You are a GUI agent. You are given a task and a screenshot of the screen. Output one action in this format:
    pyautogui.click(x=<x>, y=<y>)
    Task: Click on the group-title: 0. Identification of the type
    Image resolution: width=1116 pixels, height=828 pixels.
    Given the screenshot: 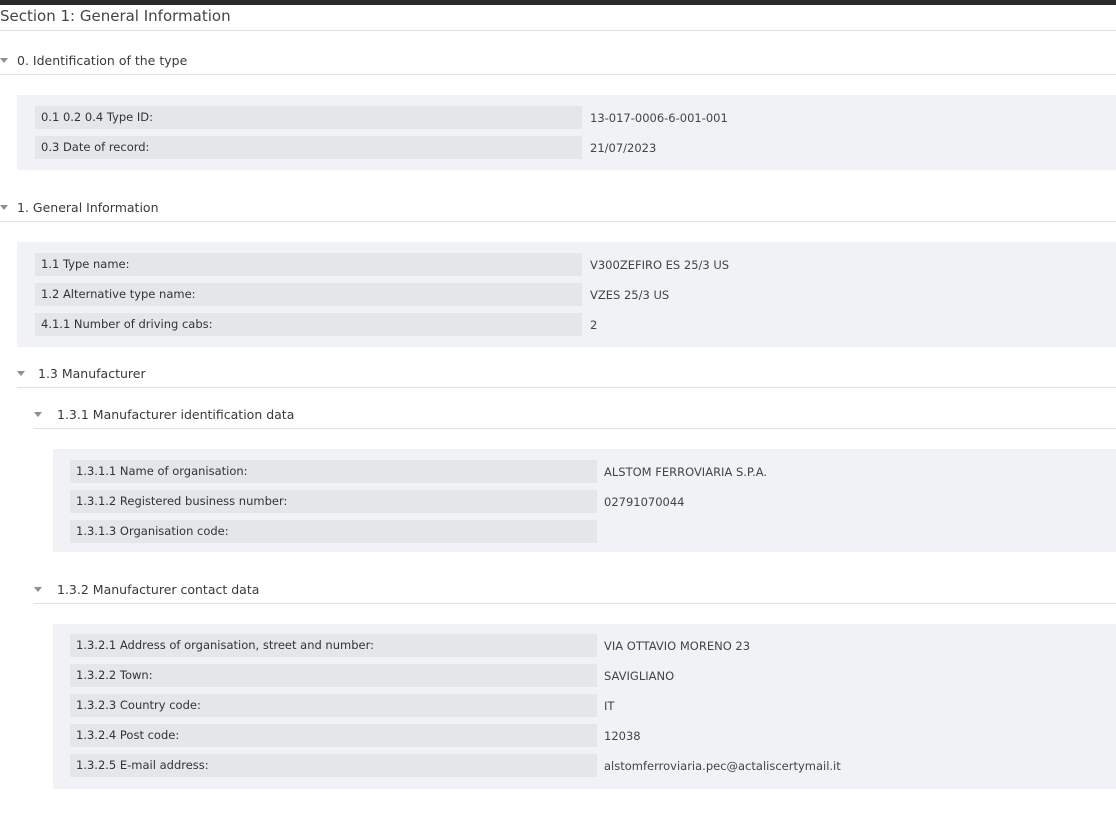 What is the action you would take?
    pyautogui.click(x=102, y=60)
    